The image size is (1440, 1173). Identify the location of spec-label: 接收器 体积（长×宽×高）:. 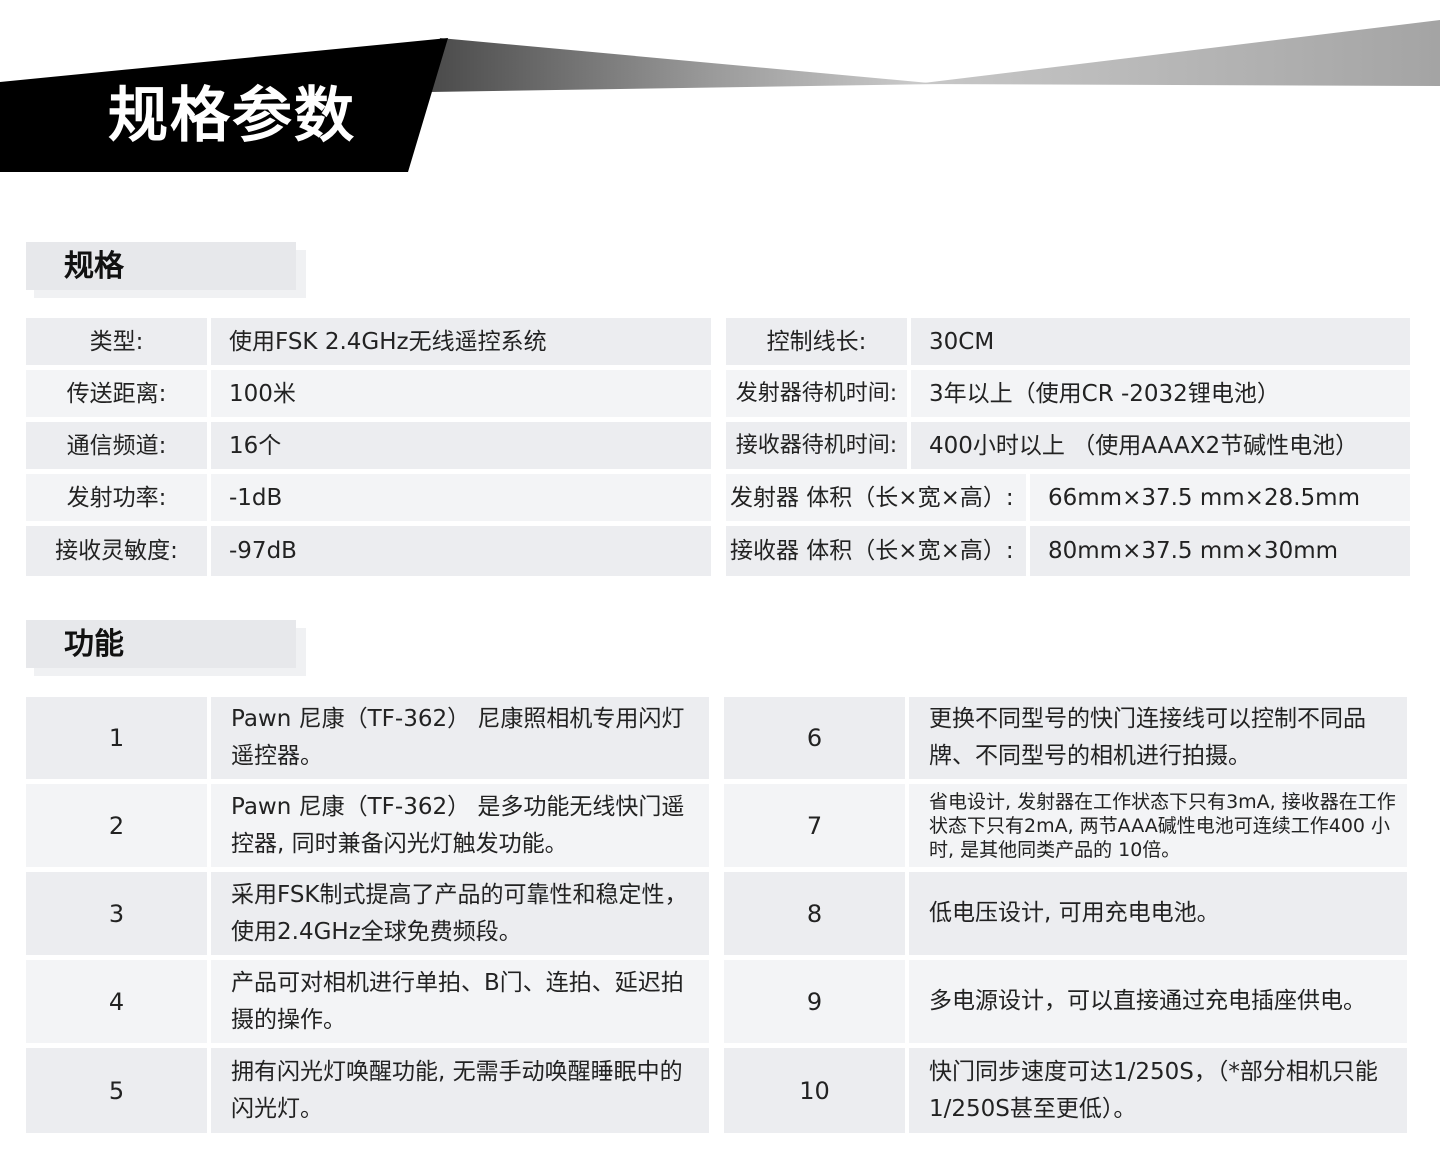
(876, 551).